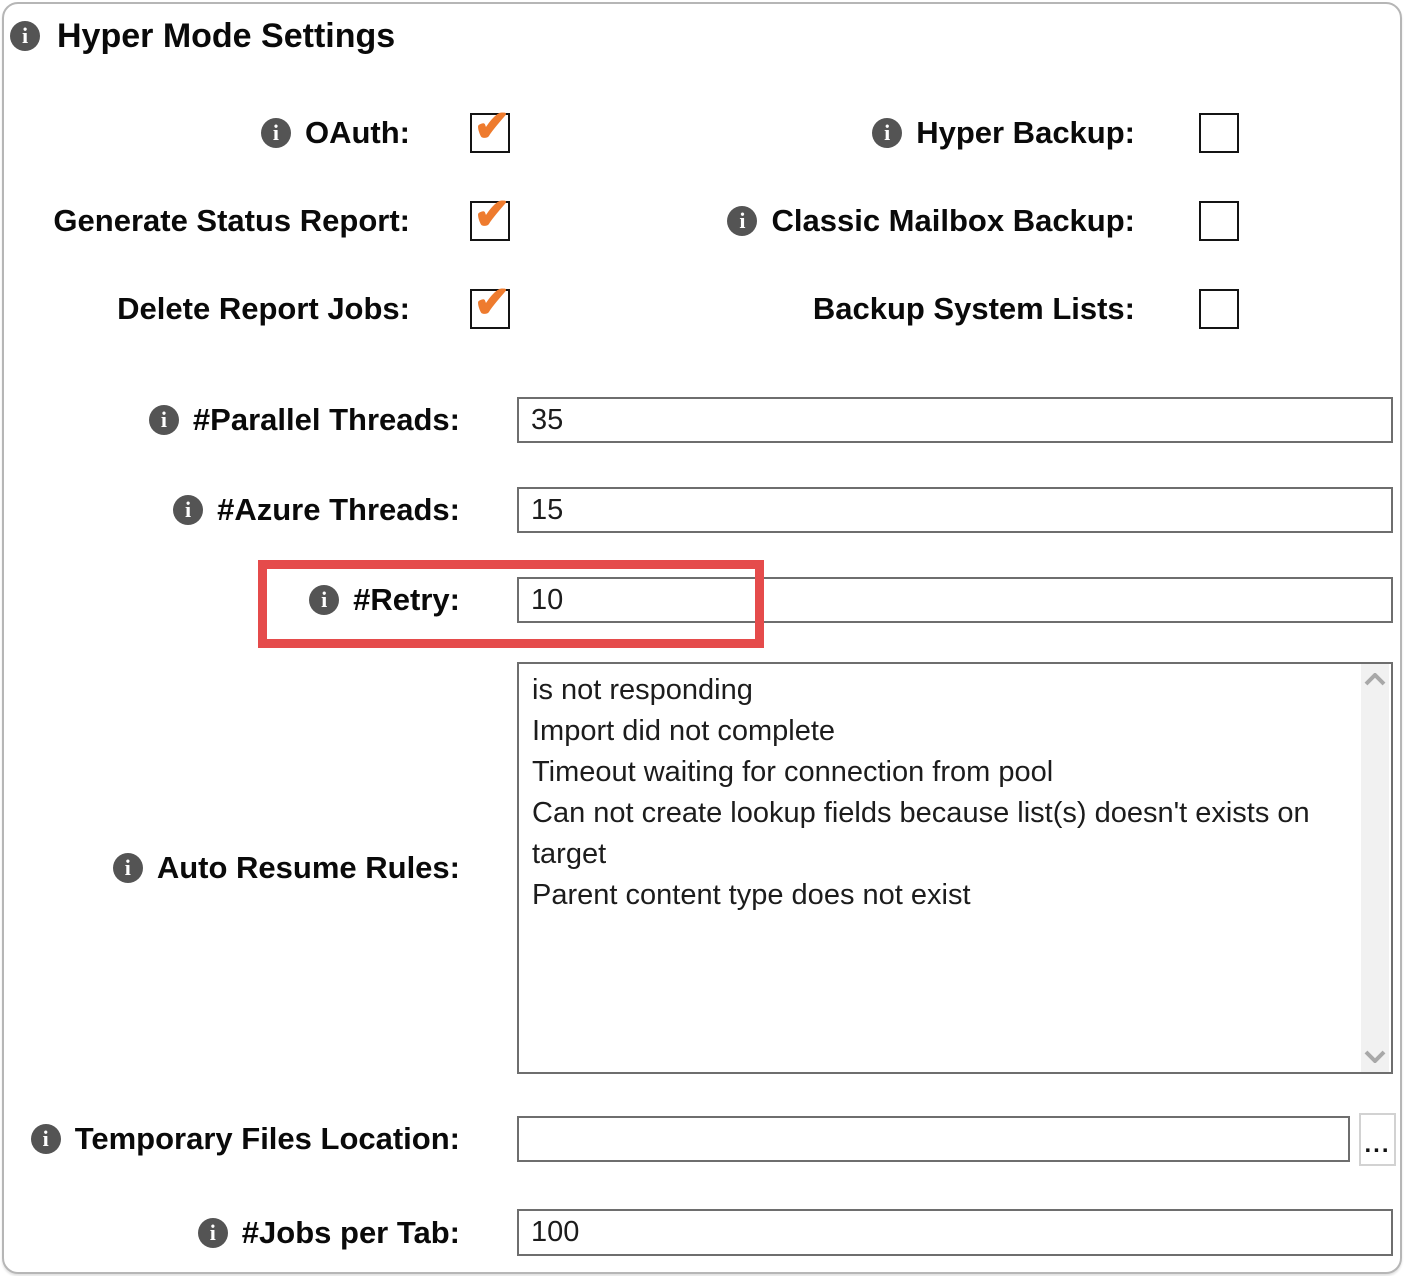  I want to click on jobs-per-tab-input, so click(955, 1232).